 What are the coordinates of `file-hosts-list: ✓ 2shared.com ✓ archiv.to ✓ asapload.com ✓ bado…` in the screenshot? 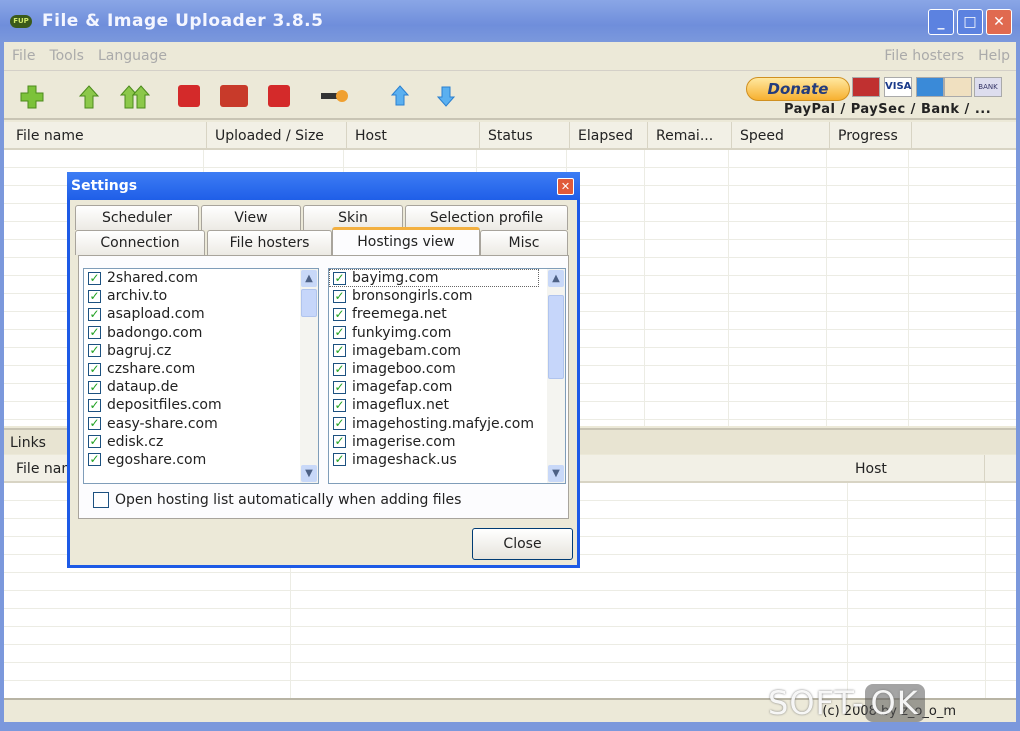 It's located at (201, 376).